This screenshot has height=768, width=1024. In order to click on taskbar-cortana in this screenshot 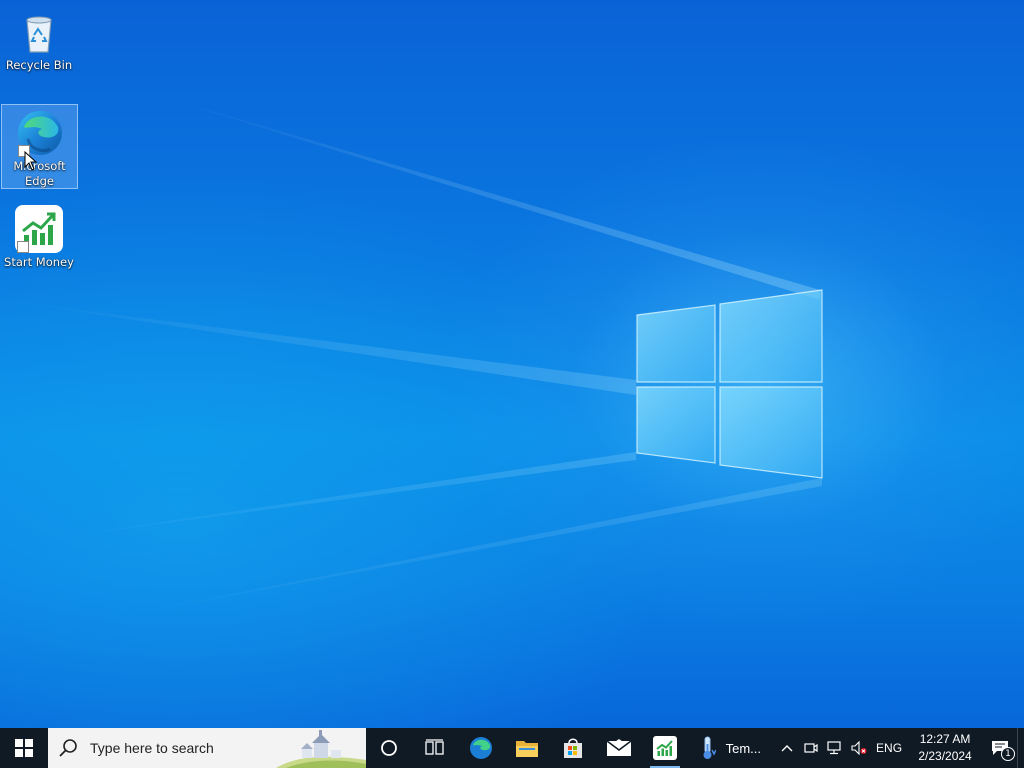, I will do `click(389, 748)`.